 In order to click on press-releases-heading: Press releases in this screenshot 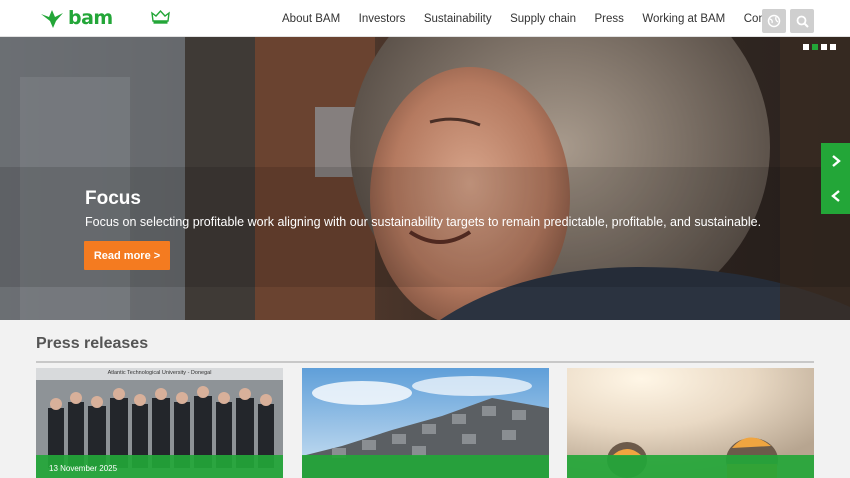, I will do `click(92, 343)`.